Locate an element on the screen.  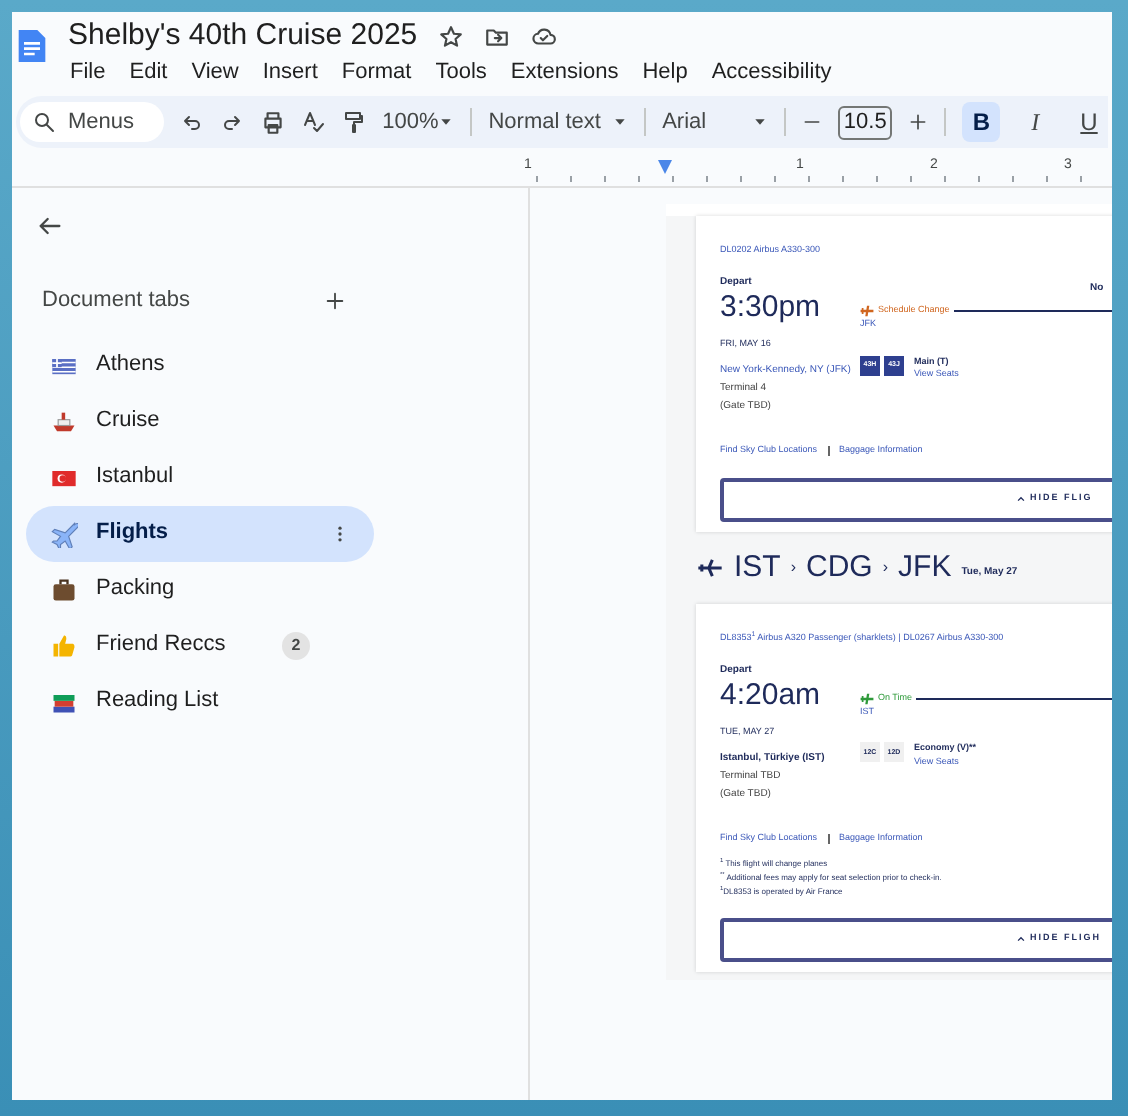
bold-button: B is located at coordinates (981, 122).